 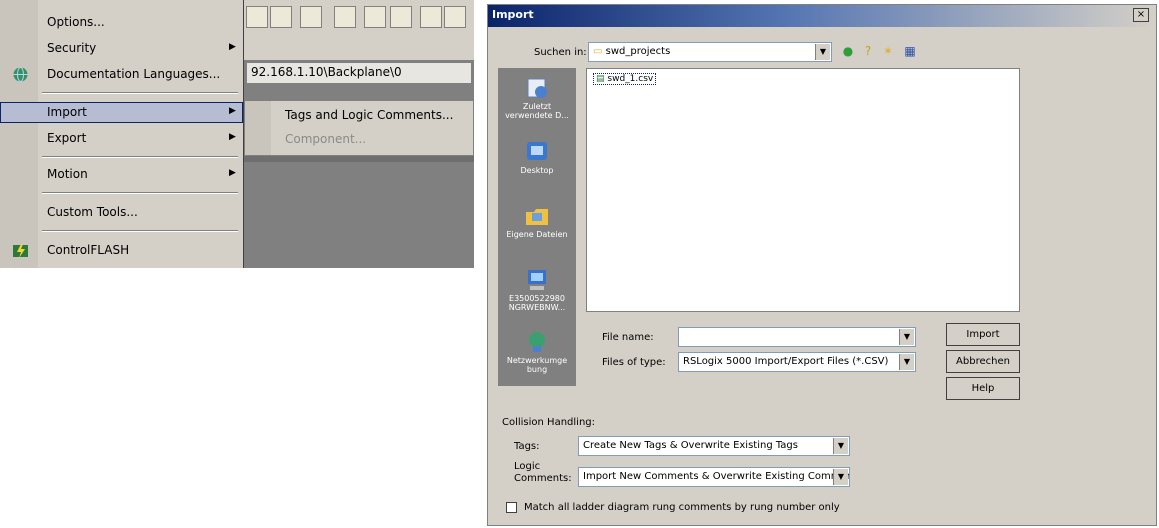 I want to click on look-in-label: Suchen in:, so click(x=560, y=52).